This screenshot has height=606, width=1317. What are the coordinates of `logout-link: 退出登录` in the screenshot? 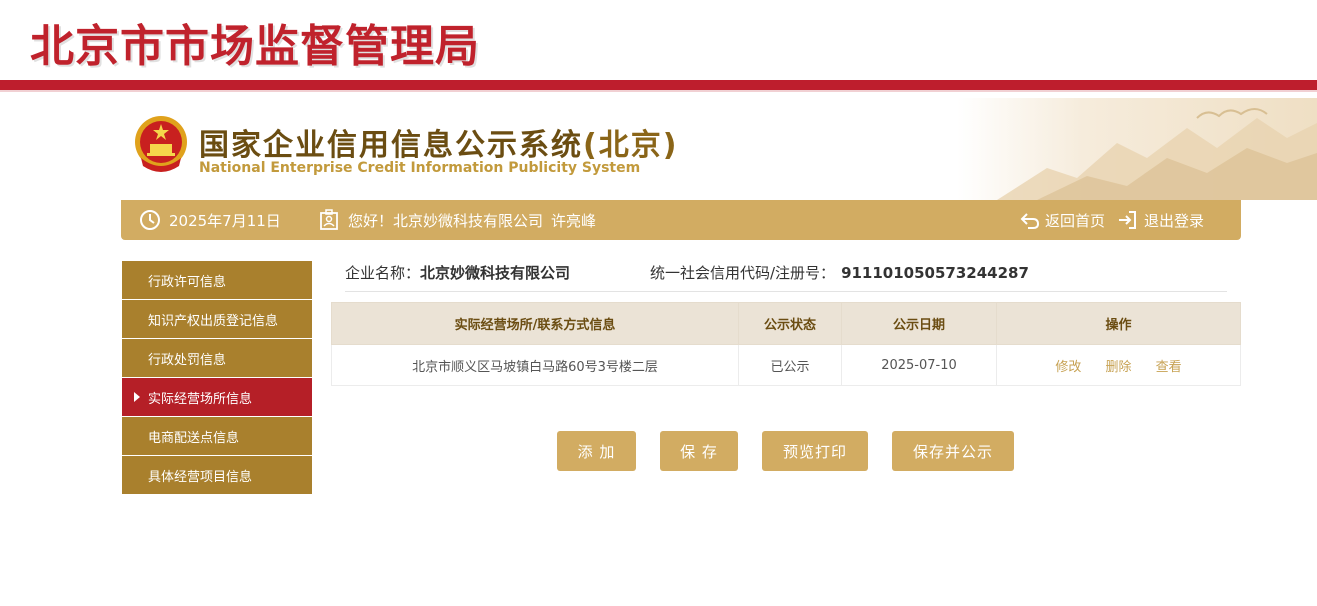 It's located at (1160, 220).